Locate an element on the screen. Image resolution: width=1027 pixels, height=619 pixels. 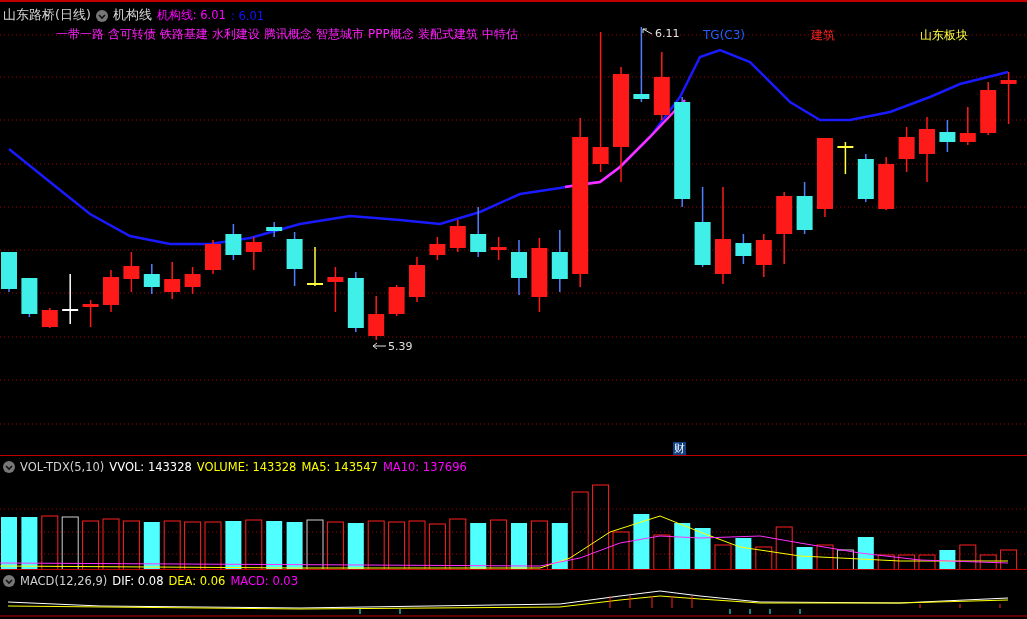
concept-tag: 腾讯概念 is located at coordinates (288, 34).